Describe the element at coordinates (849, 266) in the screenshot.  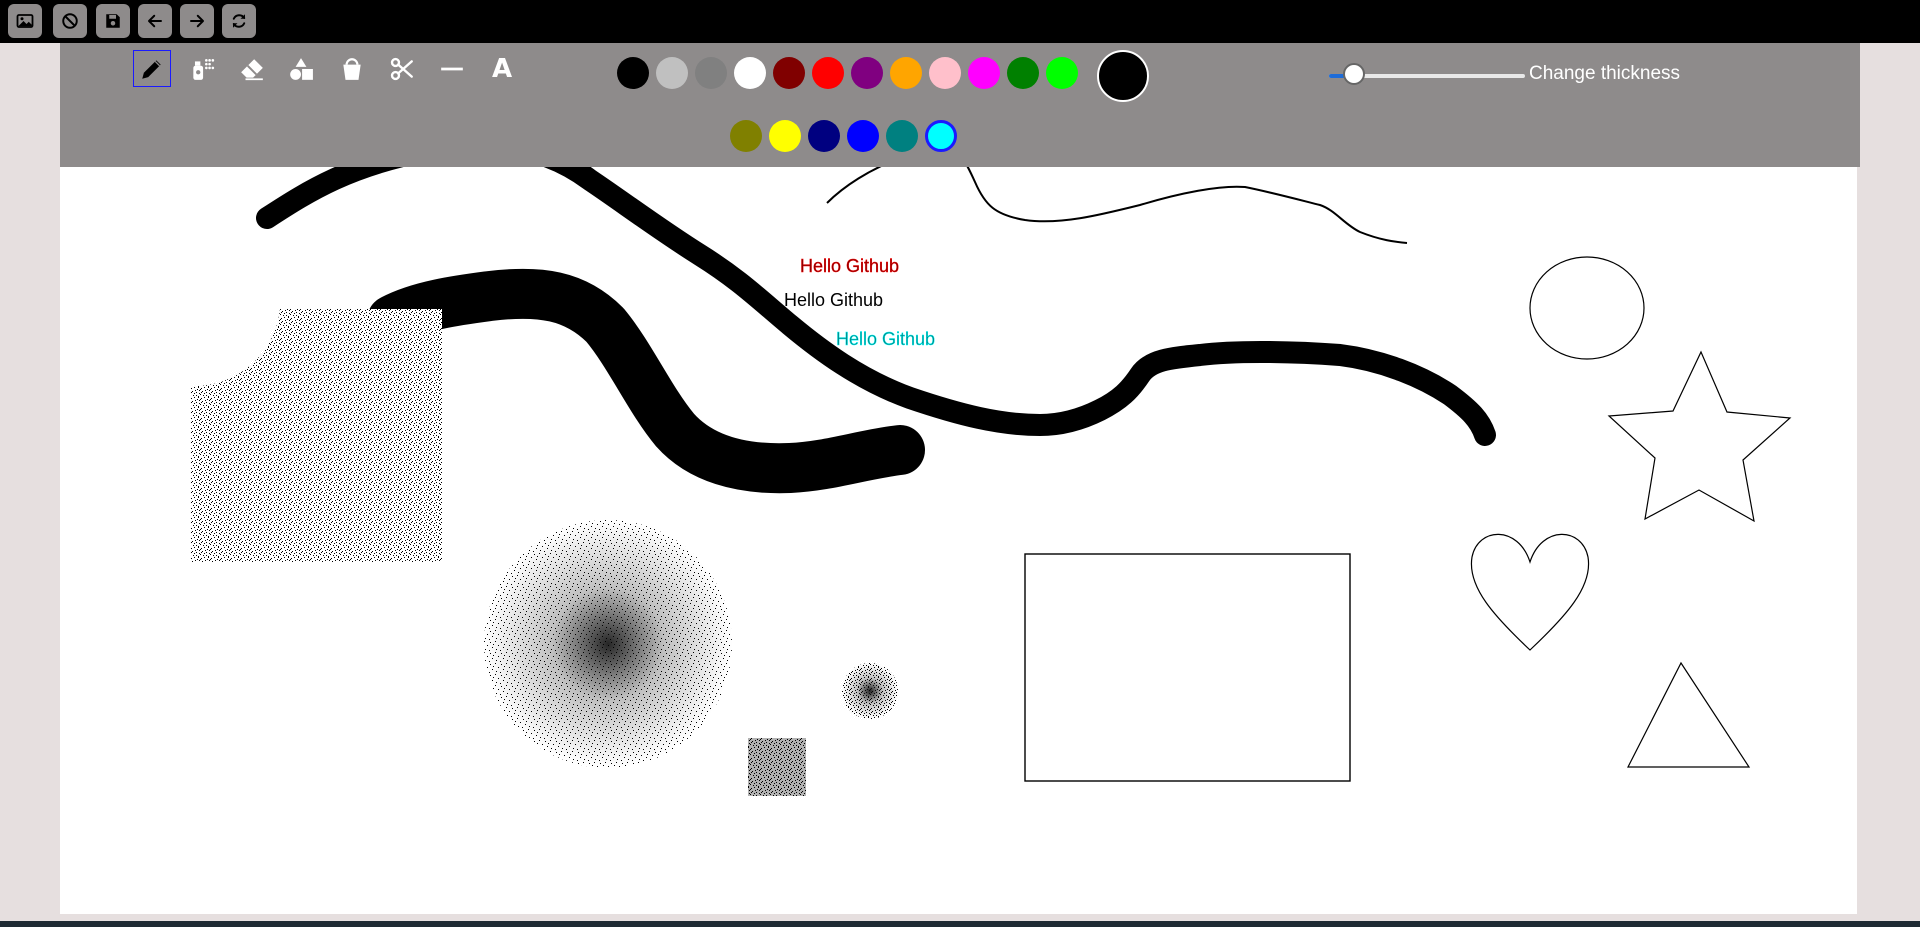
I see `canvas-text-red: Hello Github` at that location.